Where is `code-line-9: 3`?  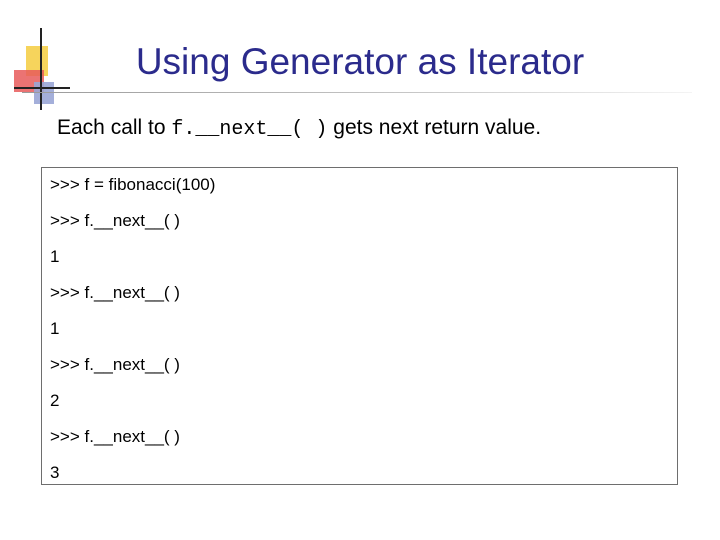
code-line-9: 3 is located at coordinates (55, 472).